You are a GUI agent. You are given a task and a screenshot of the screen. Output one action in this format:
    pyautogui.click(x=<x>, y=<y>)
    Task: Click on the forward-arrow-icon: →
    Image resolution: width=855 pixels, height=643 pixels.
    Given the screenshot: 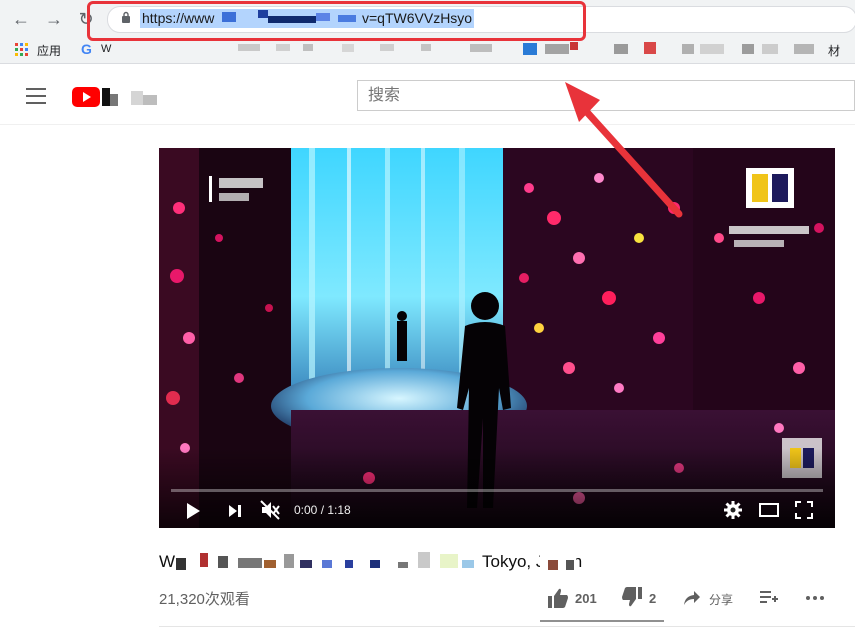 What is the action you would take?
    pyautogui.click(x=54, y=19)
    